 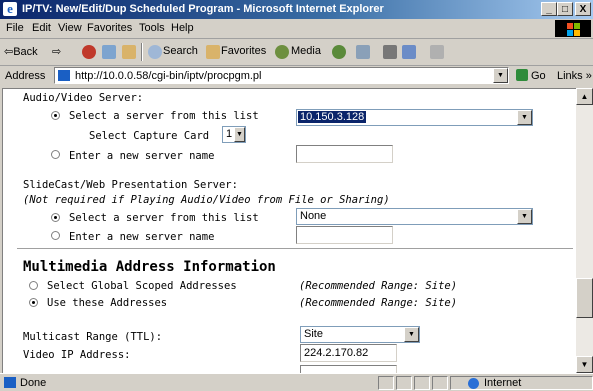 What do you see at coordinates (390, 52) in the screenshot?
I see `print-icon` at bounding box center [390, 52].